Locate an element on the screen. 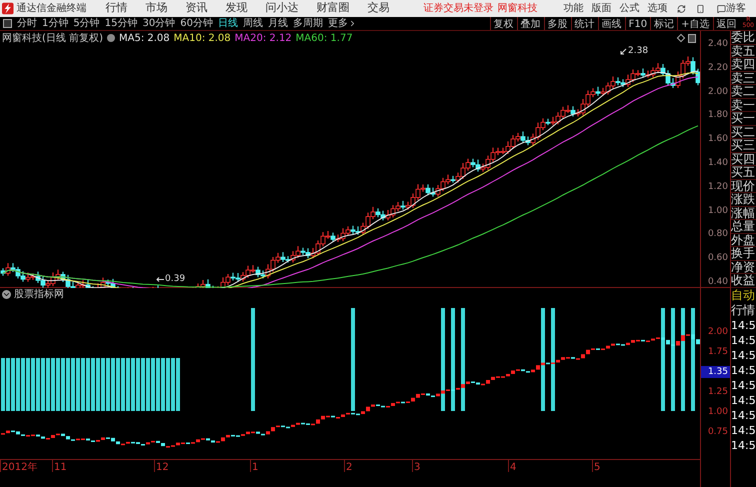  period-tab: 月线 is located at coordinates (278, 23).